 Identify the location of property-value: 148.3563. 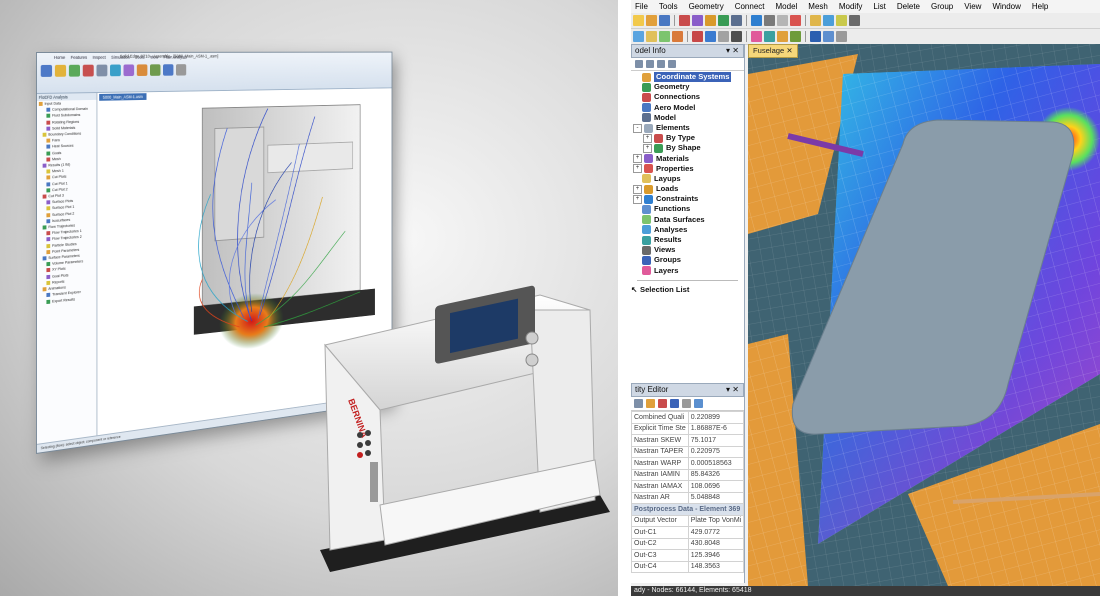
(716, 566).